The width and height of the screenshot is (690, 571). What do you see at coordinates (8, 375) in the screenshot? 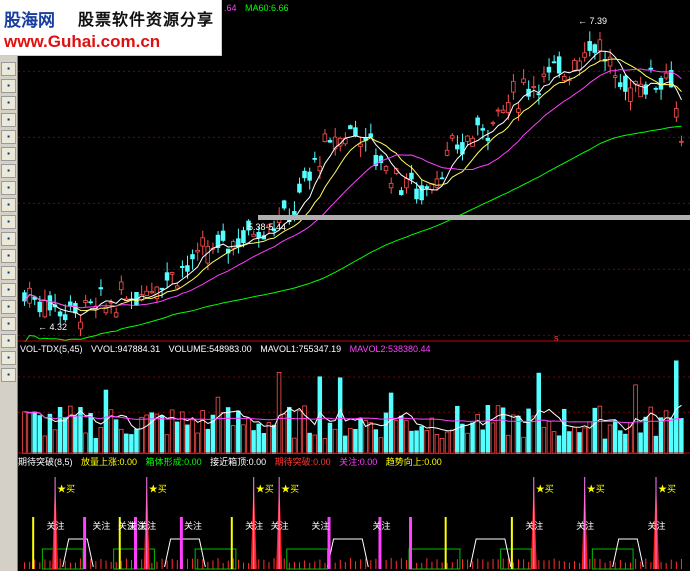
I see `down-icon: ▪` at bounding box center [8, 375].